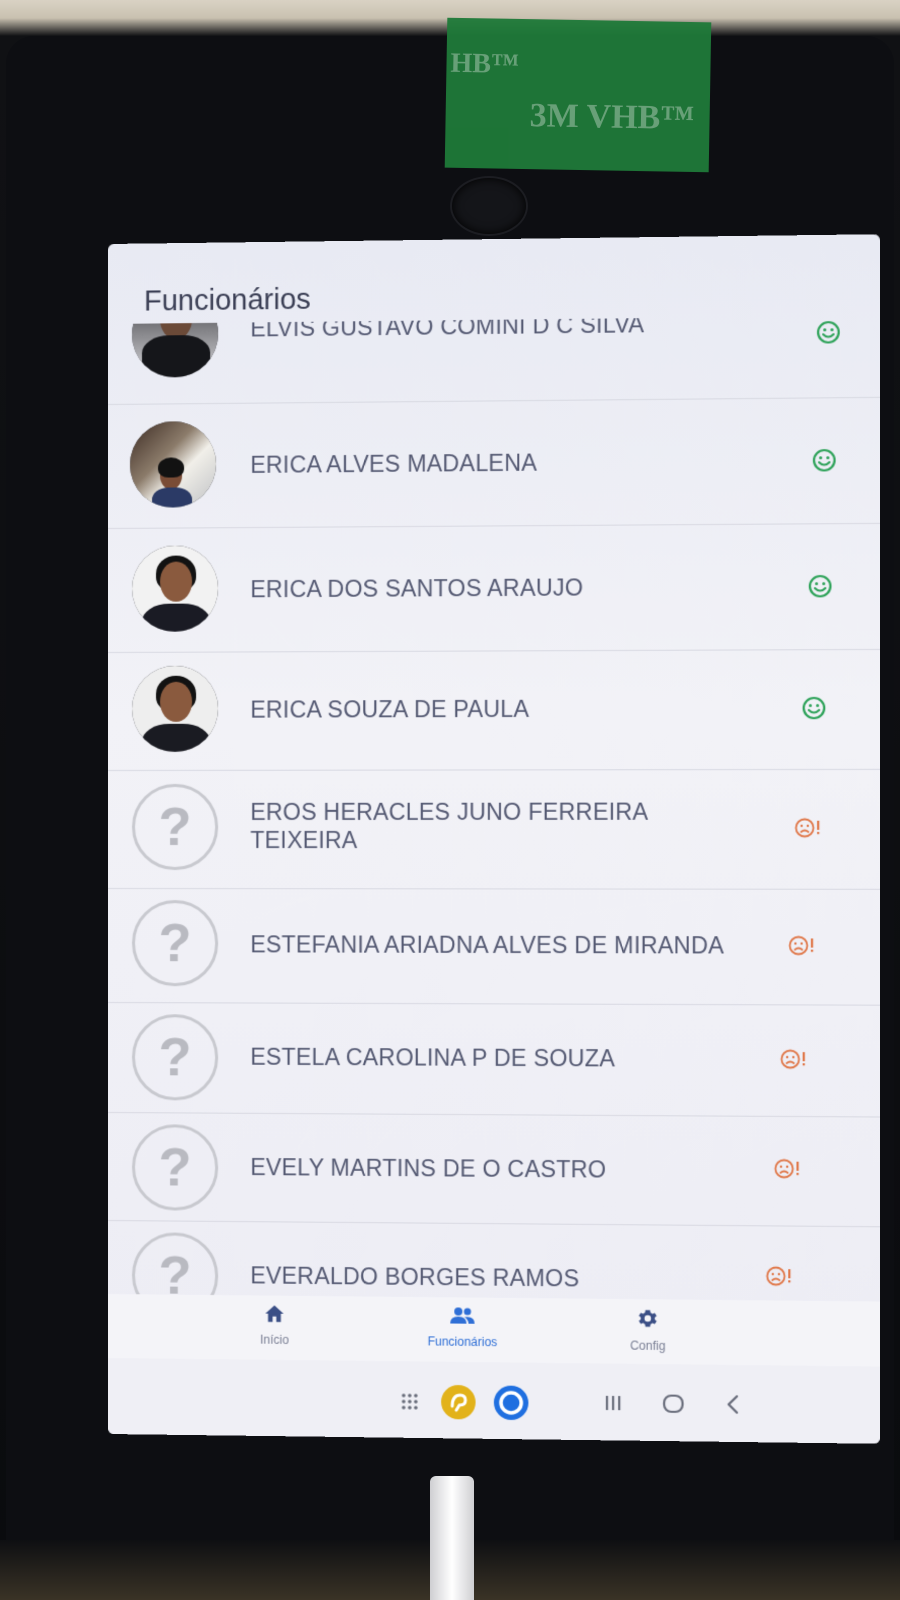  I want to click on app-shortcut-icon, so click(458, 1405).